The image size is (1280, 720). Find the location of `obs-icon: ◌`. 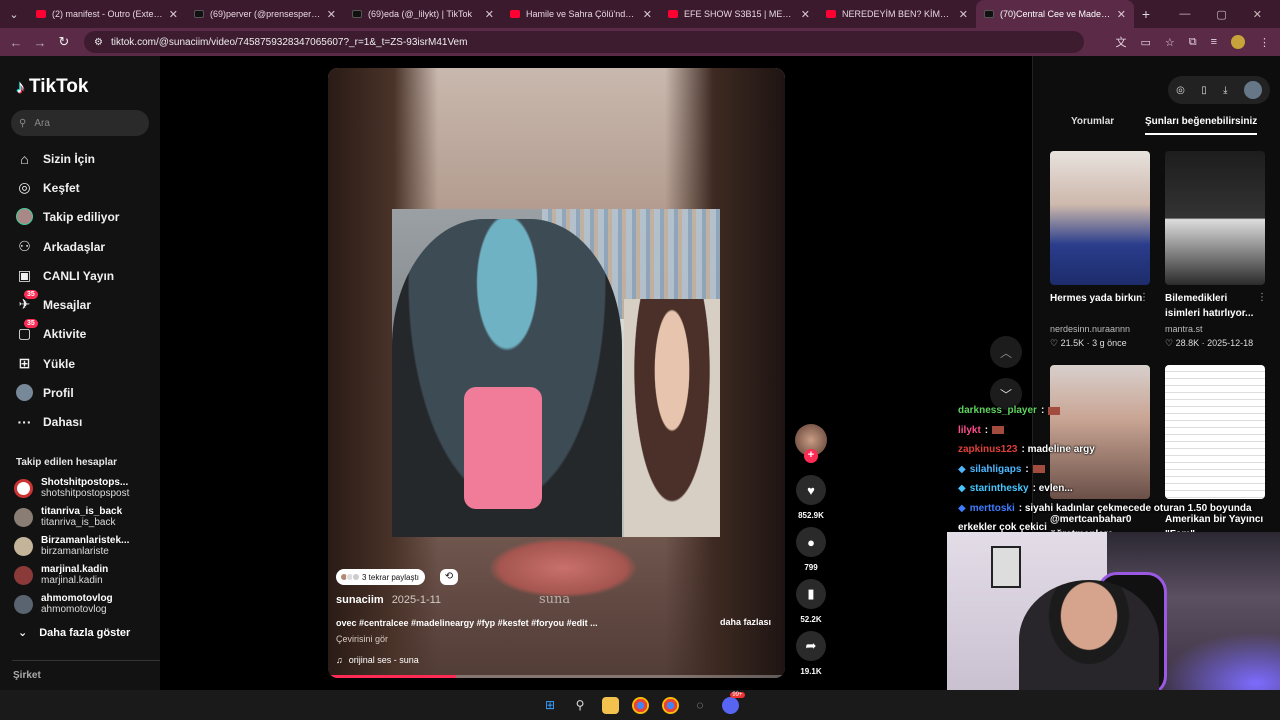

obs-icon: ◌ is located at coordinates (700, 705).